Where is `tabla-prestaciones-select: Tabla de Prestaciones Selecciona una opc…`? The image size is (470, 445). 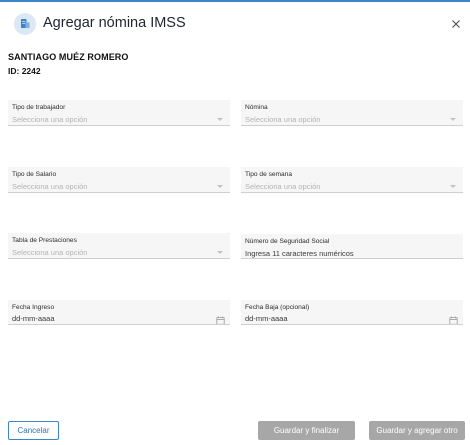 tabla-prestaciones-select: Tabla de Prestaciones Selecciona una opc… is located at coordinates (119, 246).